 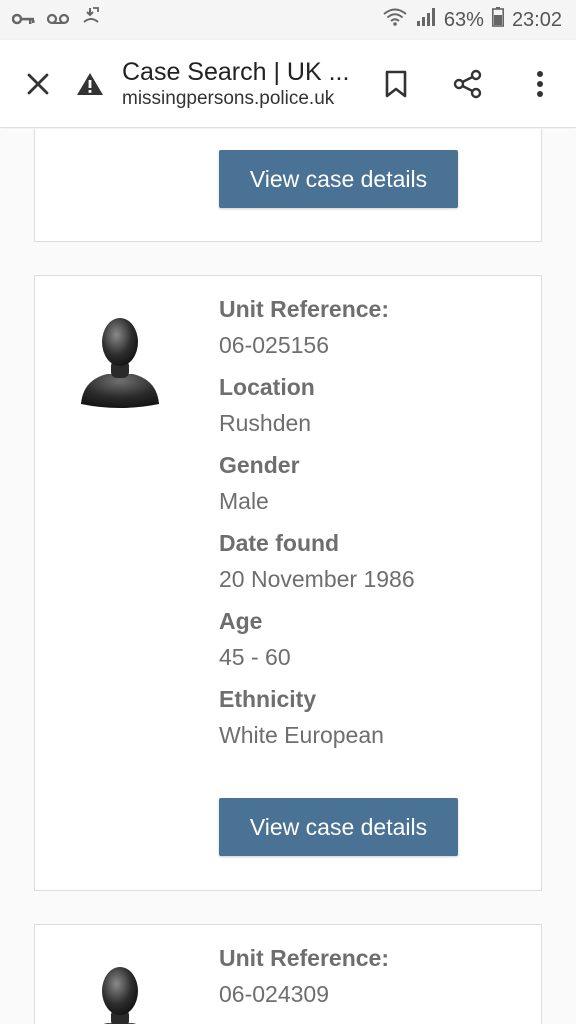 I want to click on case-fields: Unit Reference: 06-024309, so click(x=374, y=982).